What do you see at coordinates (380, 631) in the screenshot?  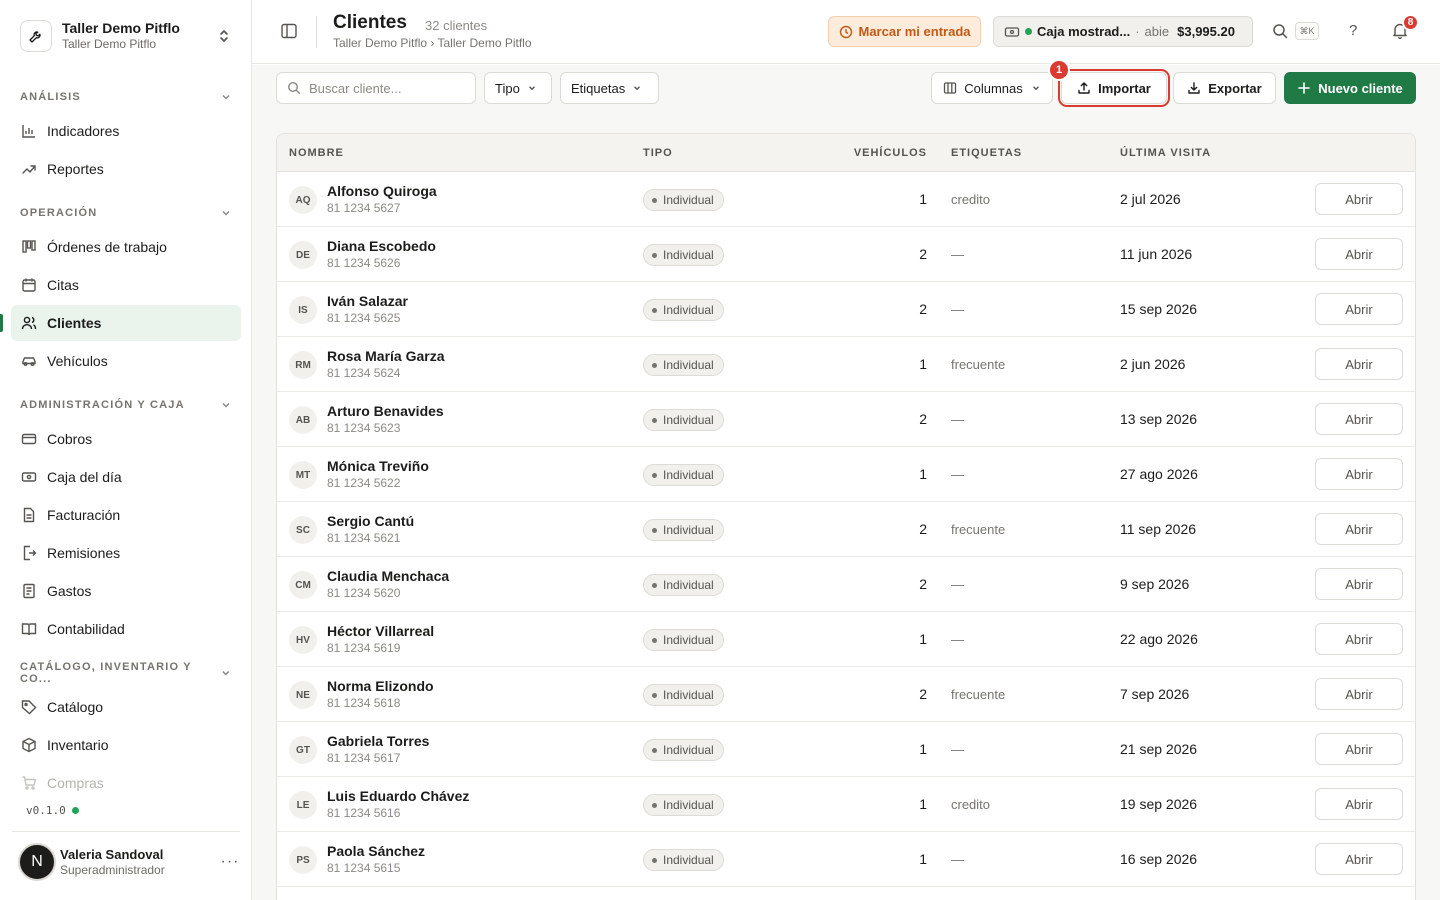 I see `client-name: Héctor Villarreal` at bounding box center [380, 631].